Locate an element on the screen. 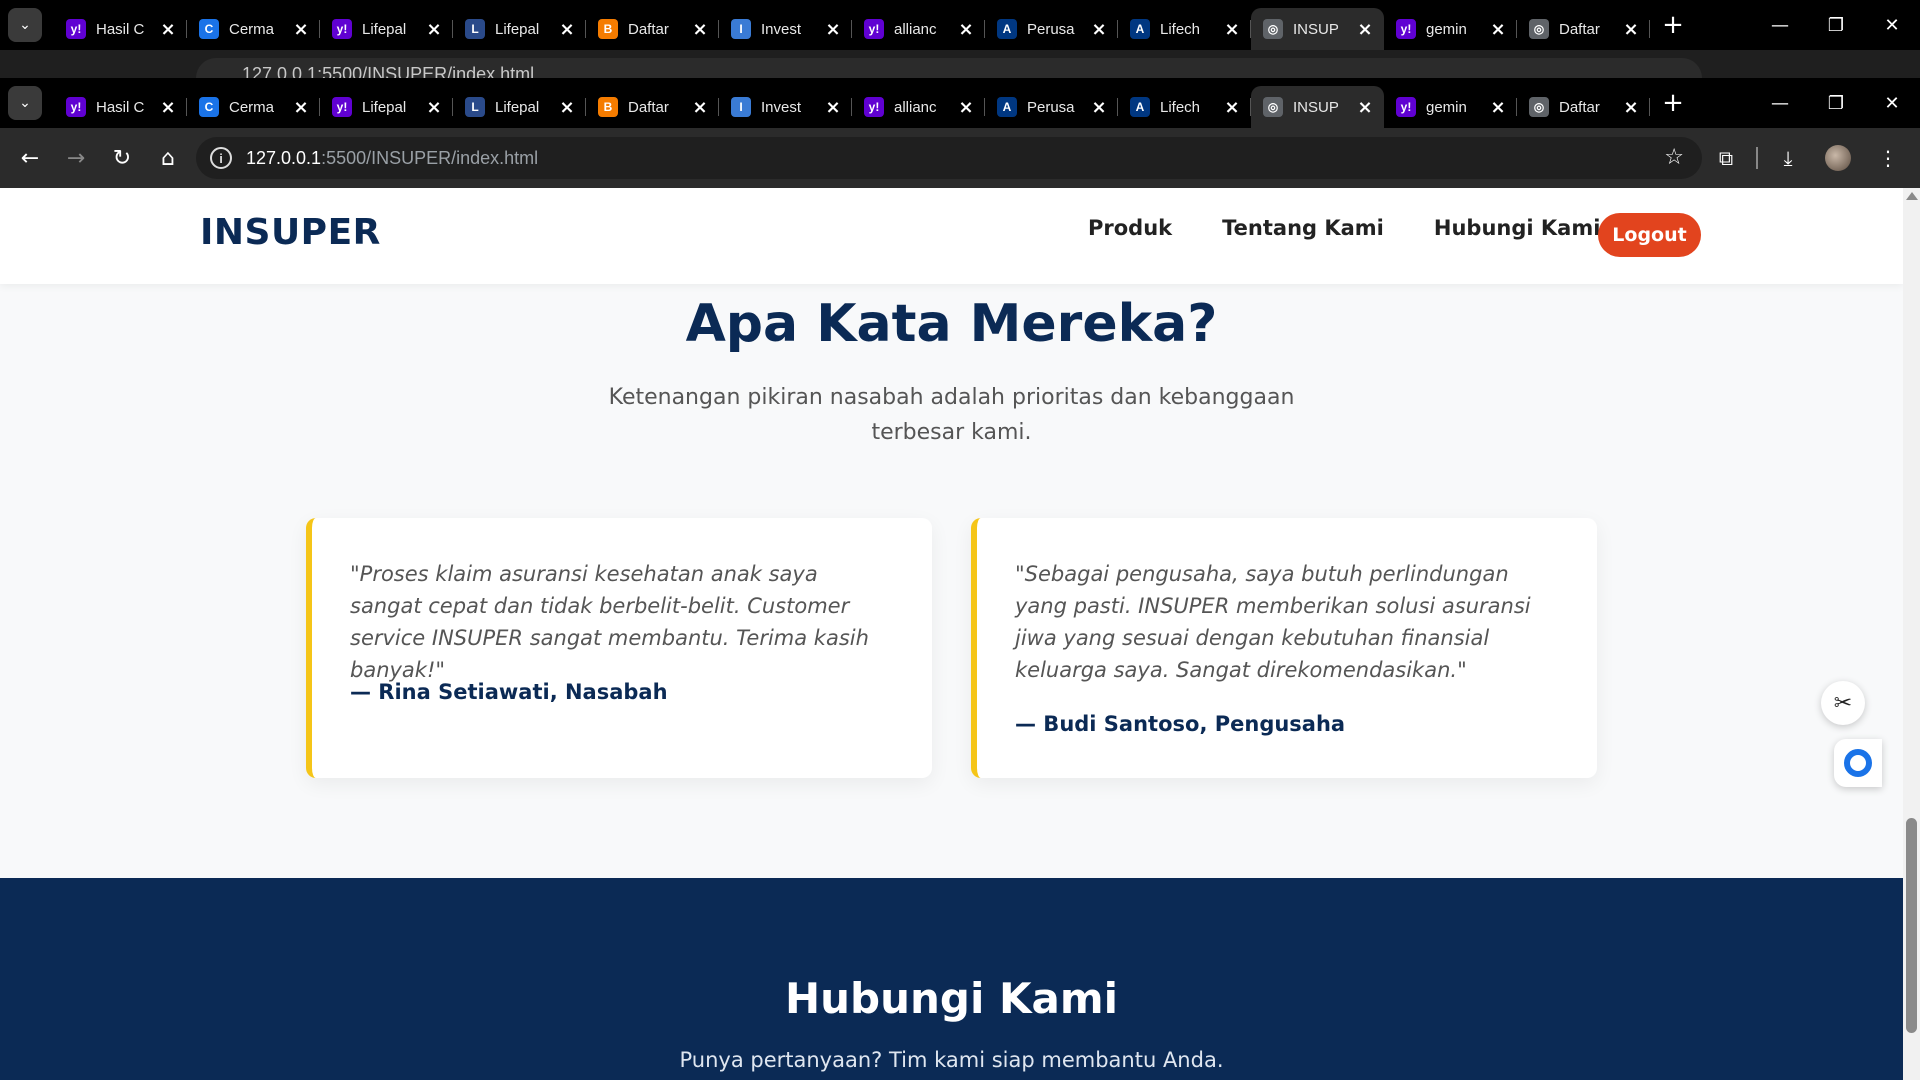 The height and width of the screenshot is (1080, 1920). ghost-toolbar: 127.0.0.1:5500/INSUPER/index.html is located at coordinates (960, 64).